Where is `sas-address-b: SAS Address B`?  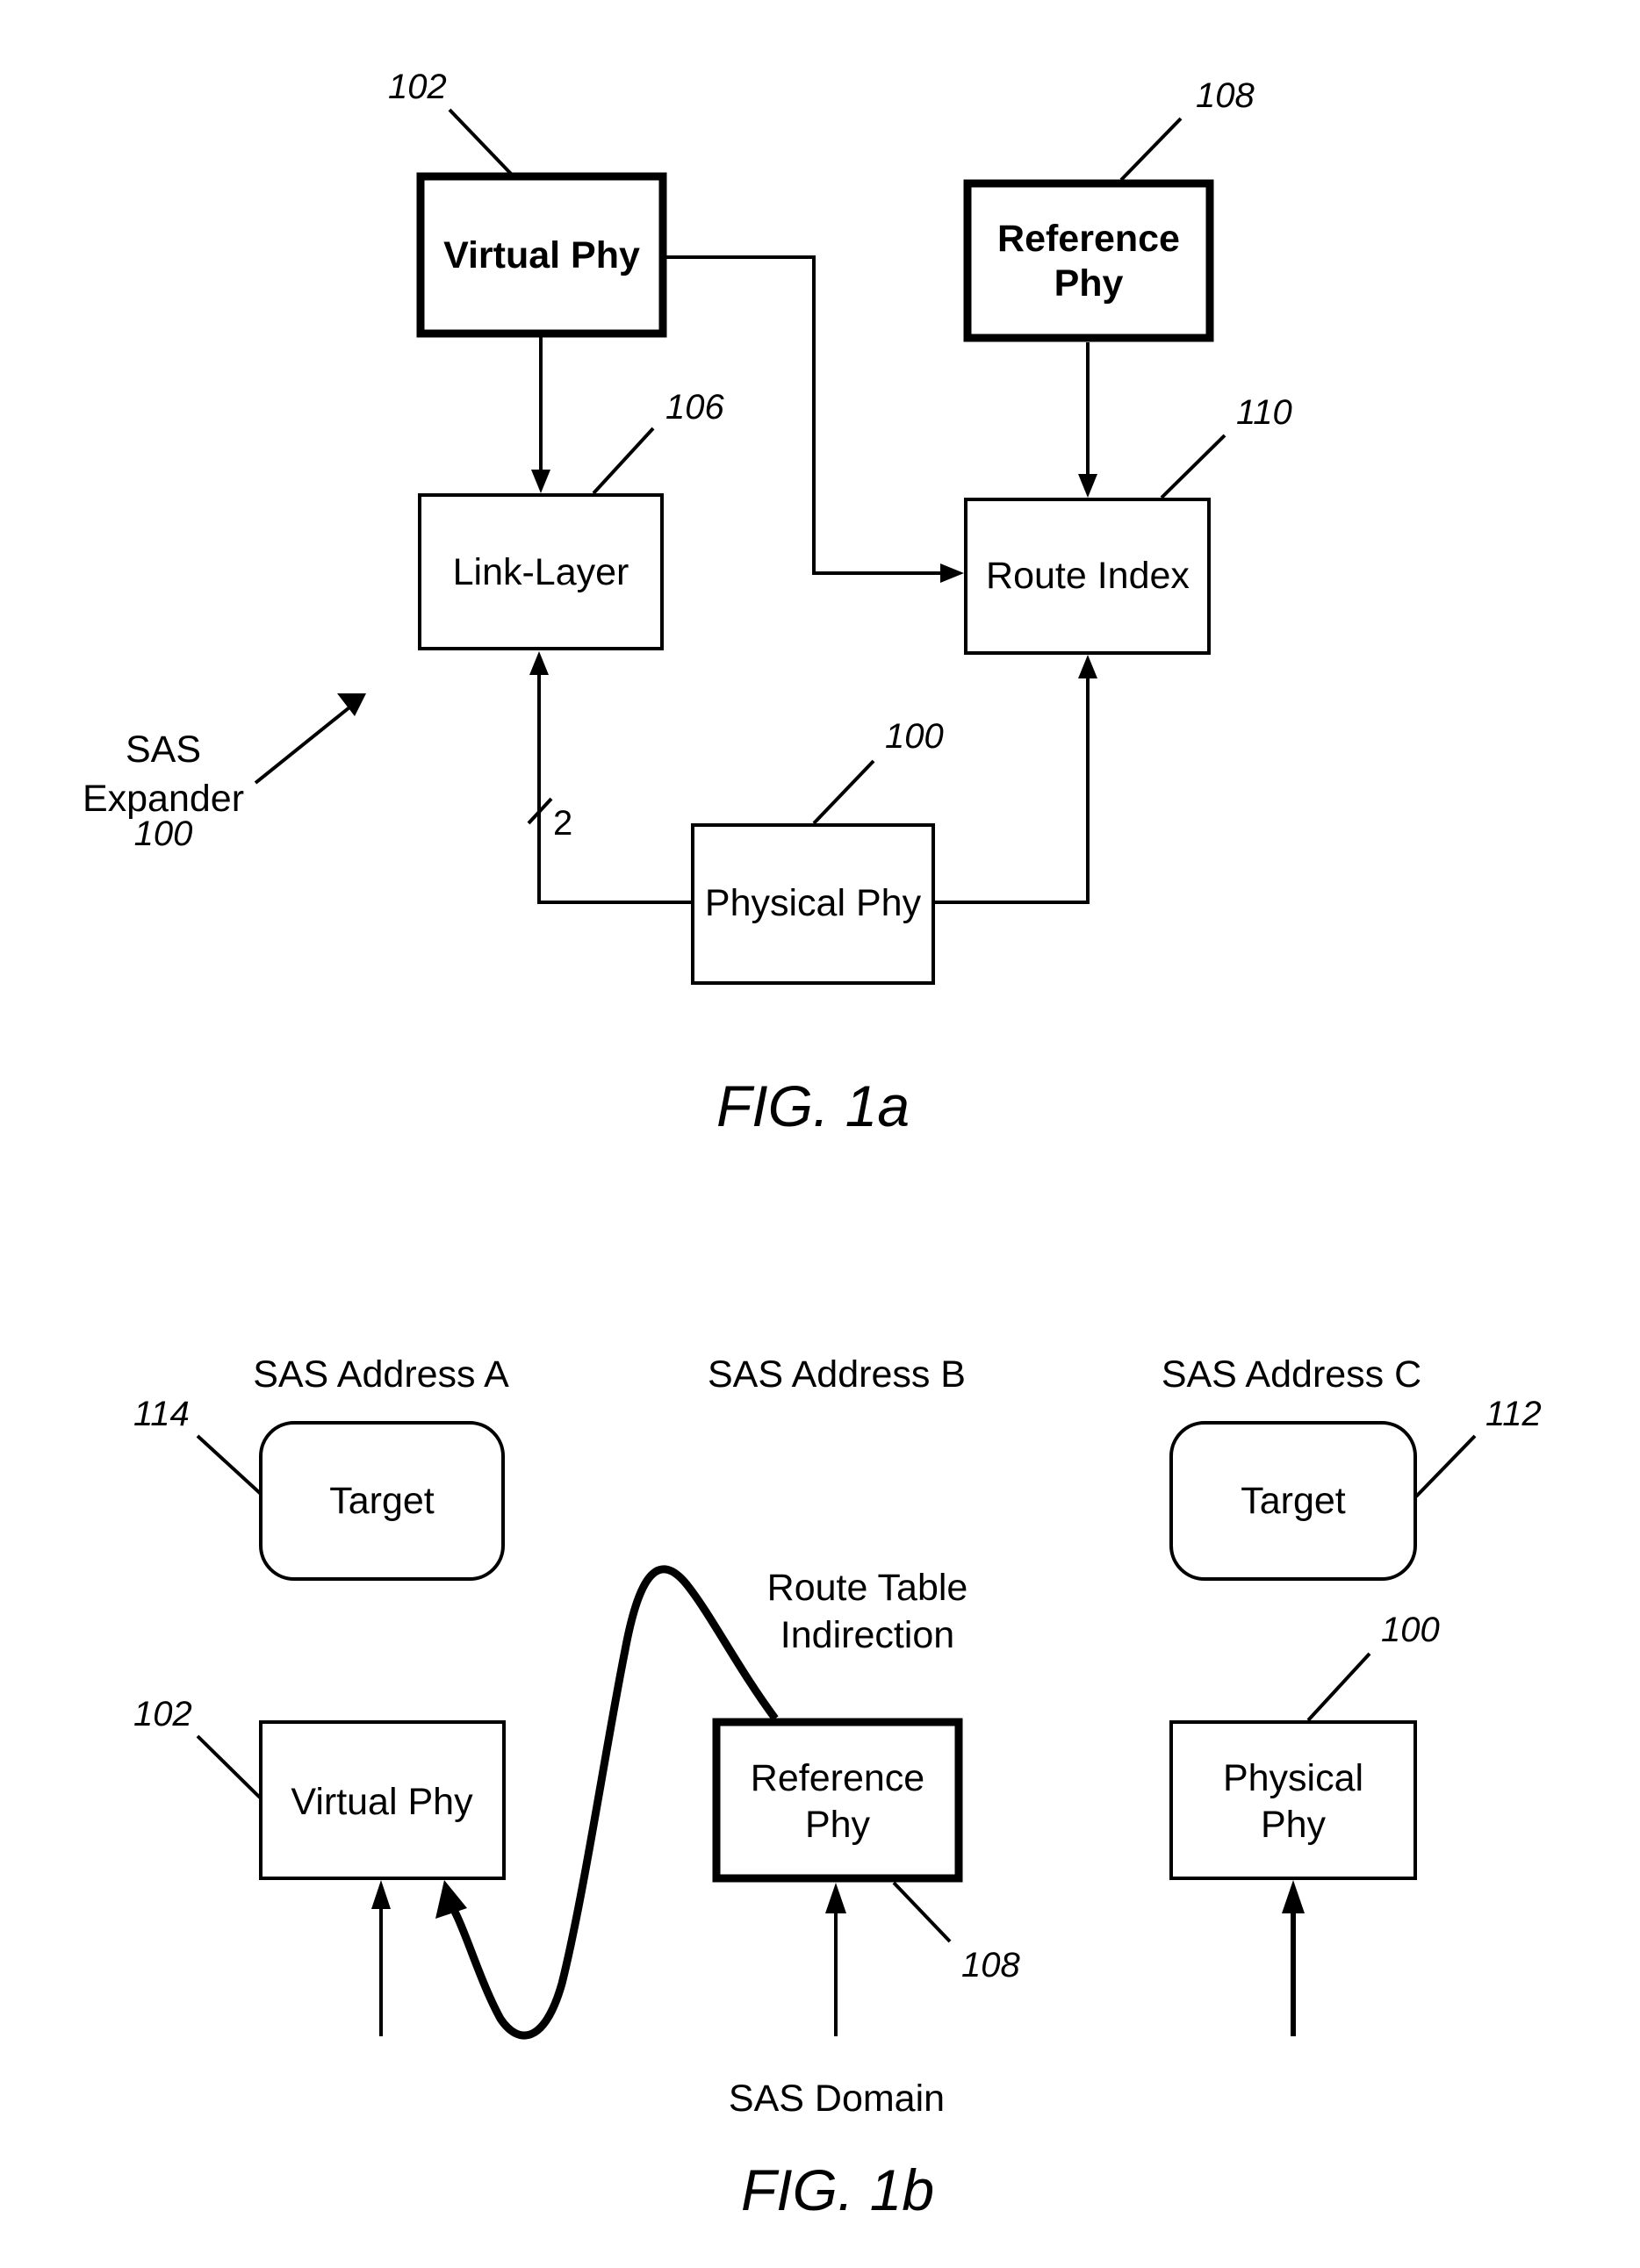 sas-address-b: SAS Address B is located at coordinates (837, 1374).